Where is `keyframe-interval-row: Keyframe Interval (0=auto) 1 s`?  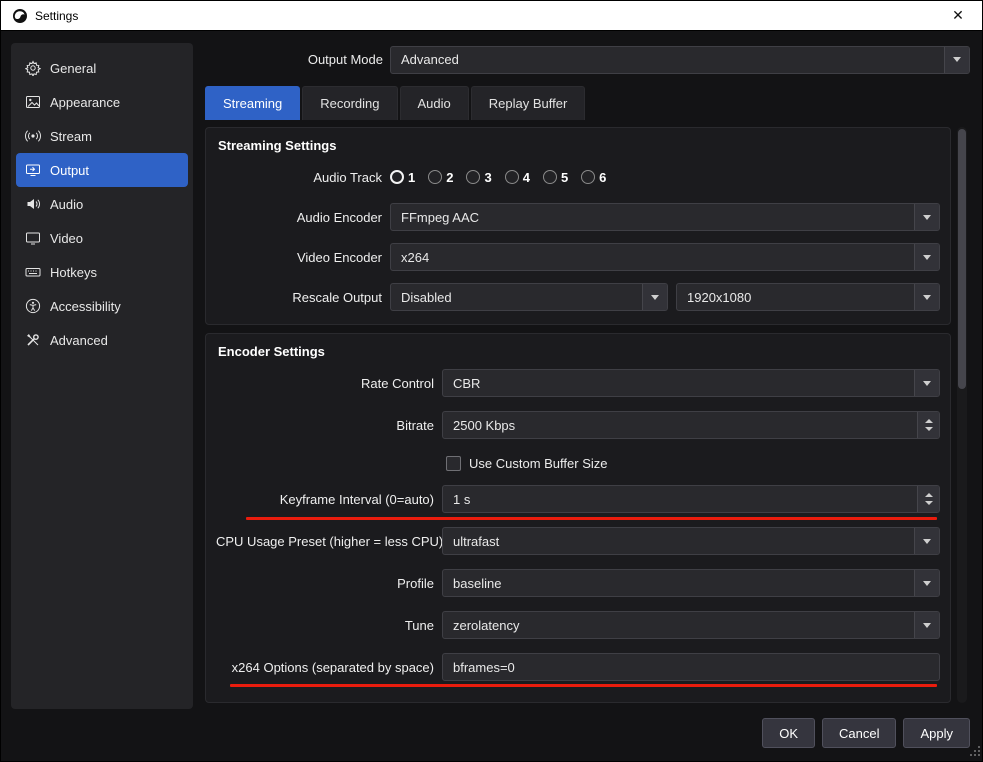 keyframe-interval-row: Keyframe Interval (0=auto) 1 s is located at coordinates (578, 499).